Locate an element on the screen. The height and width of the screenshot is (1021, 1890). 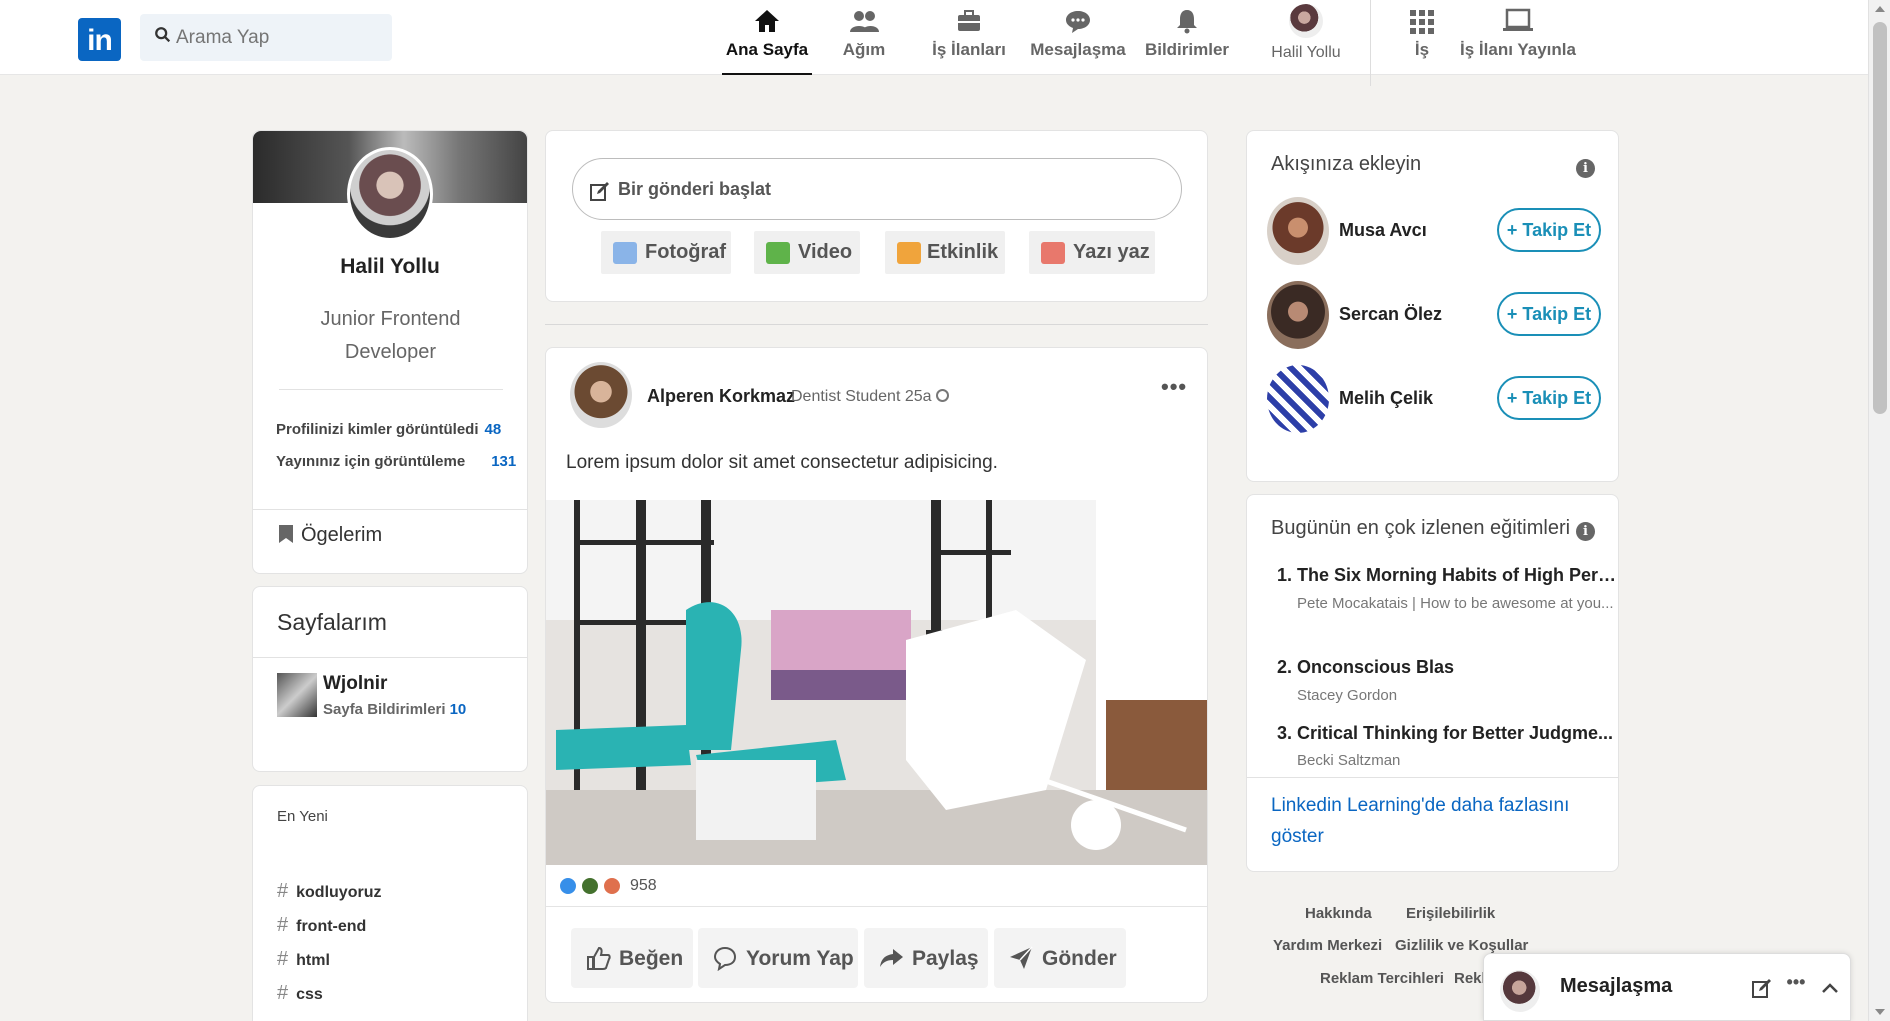
footer-help-link: Yardım Merkezi is located at coordinates (1327, 945).